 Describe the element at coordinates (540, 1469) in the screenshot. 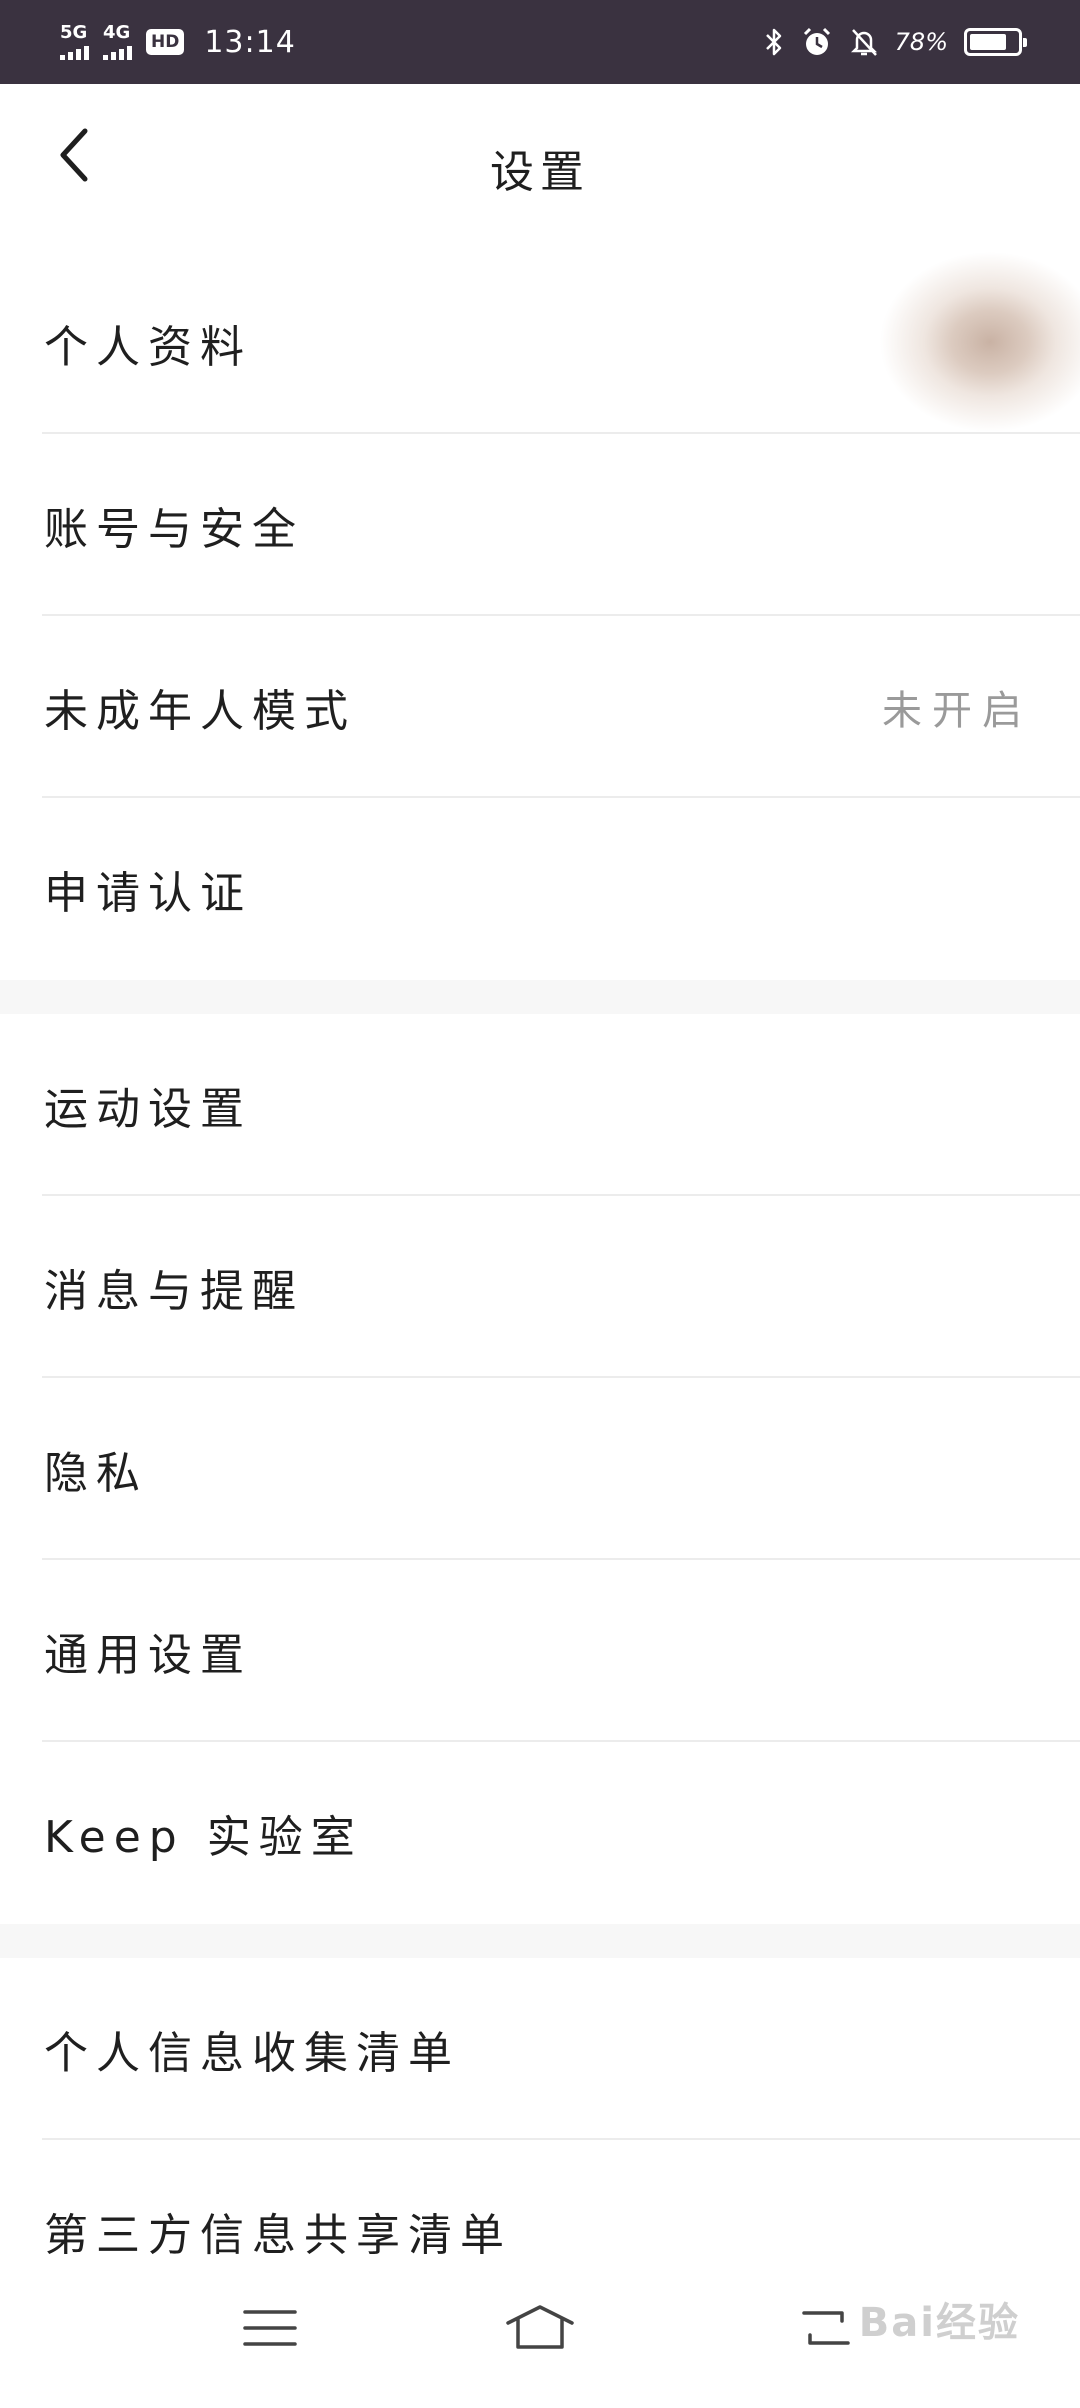

I see `settings-item-privacy: 隐私` at that location.